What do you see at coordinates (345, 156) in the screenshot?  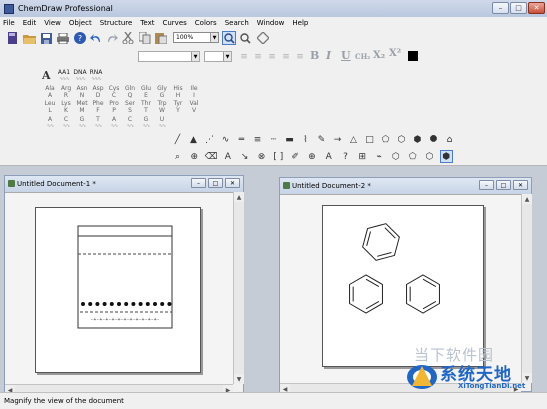 I see `query-icon: ?` at bounding box center [345, 156].